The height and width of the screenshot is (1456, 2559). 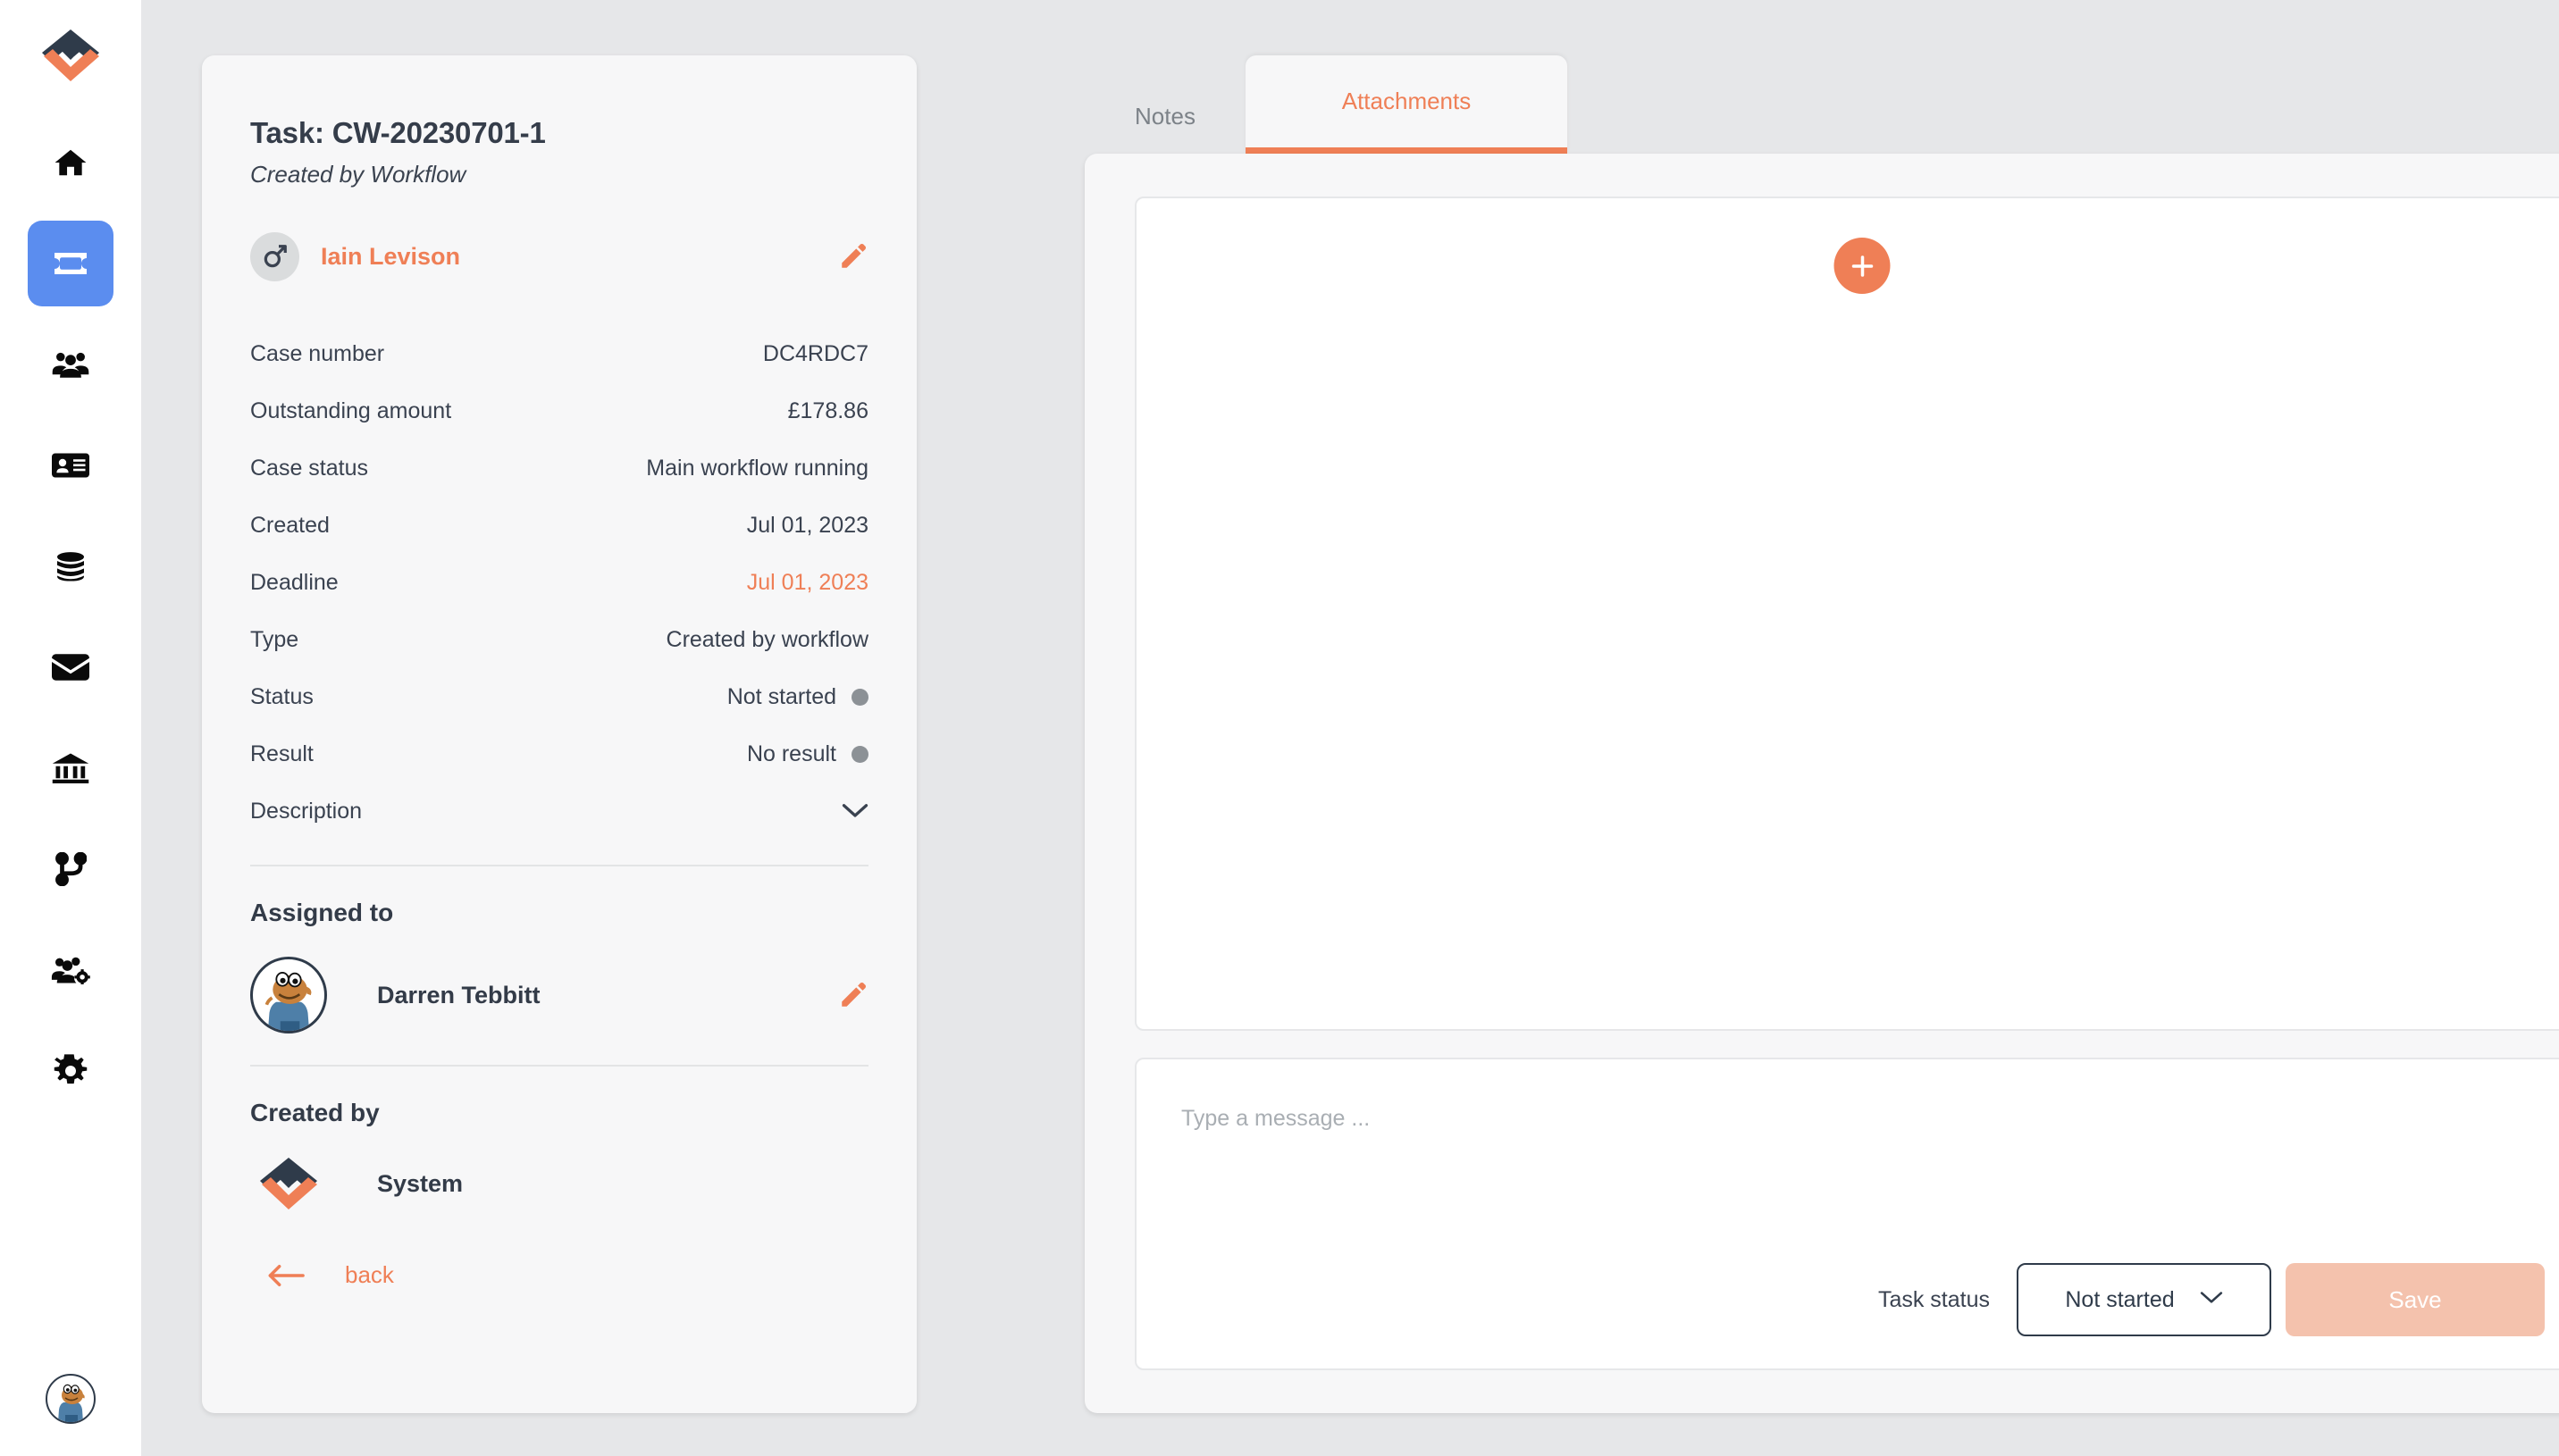 I want to click on back-button: back, so click(x=559, y=1275).